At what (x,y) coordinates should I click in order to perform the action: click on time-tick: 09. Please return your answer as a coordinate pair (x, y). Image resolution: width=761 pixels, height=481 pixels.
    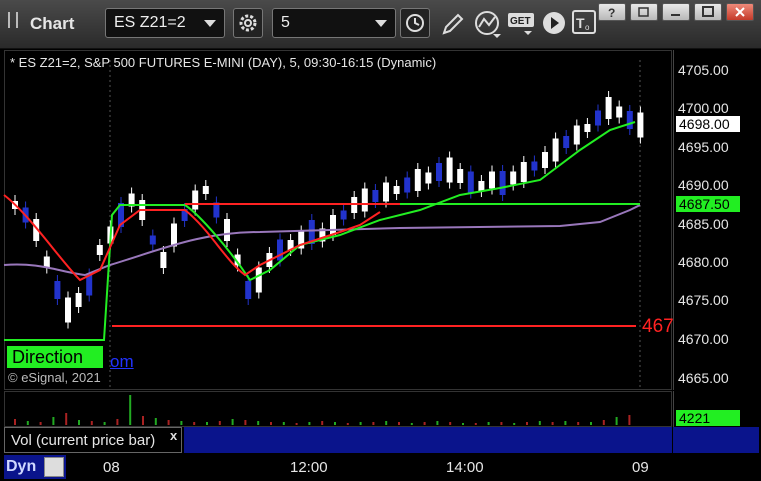
    Looking at the image, I should click on (640, 467).